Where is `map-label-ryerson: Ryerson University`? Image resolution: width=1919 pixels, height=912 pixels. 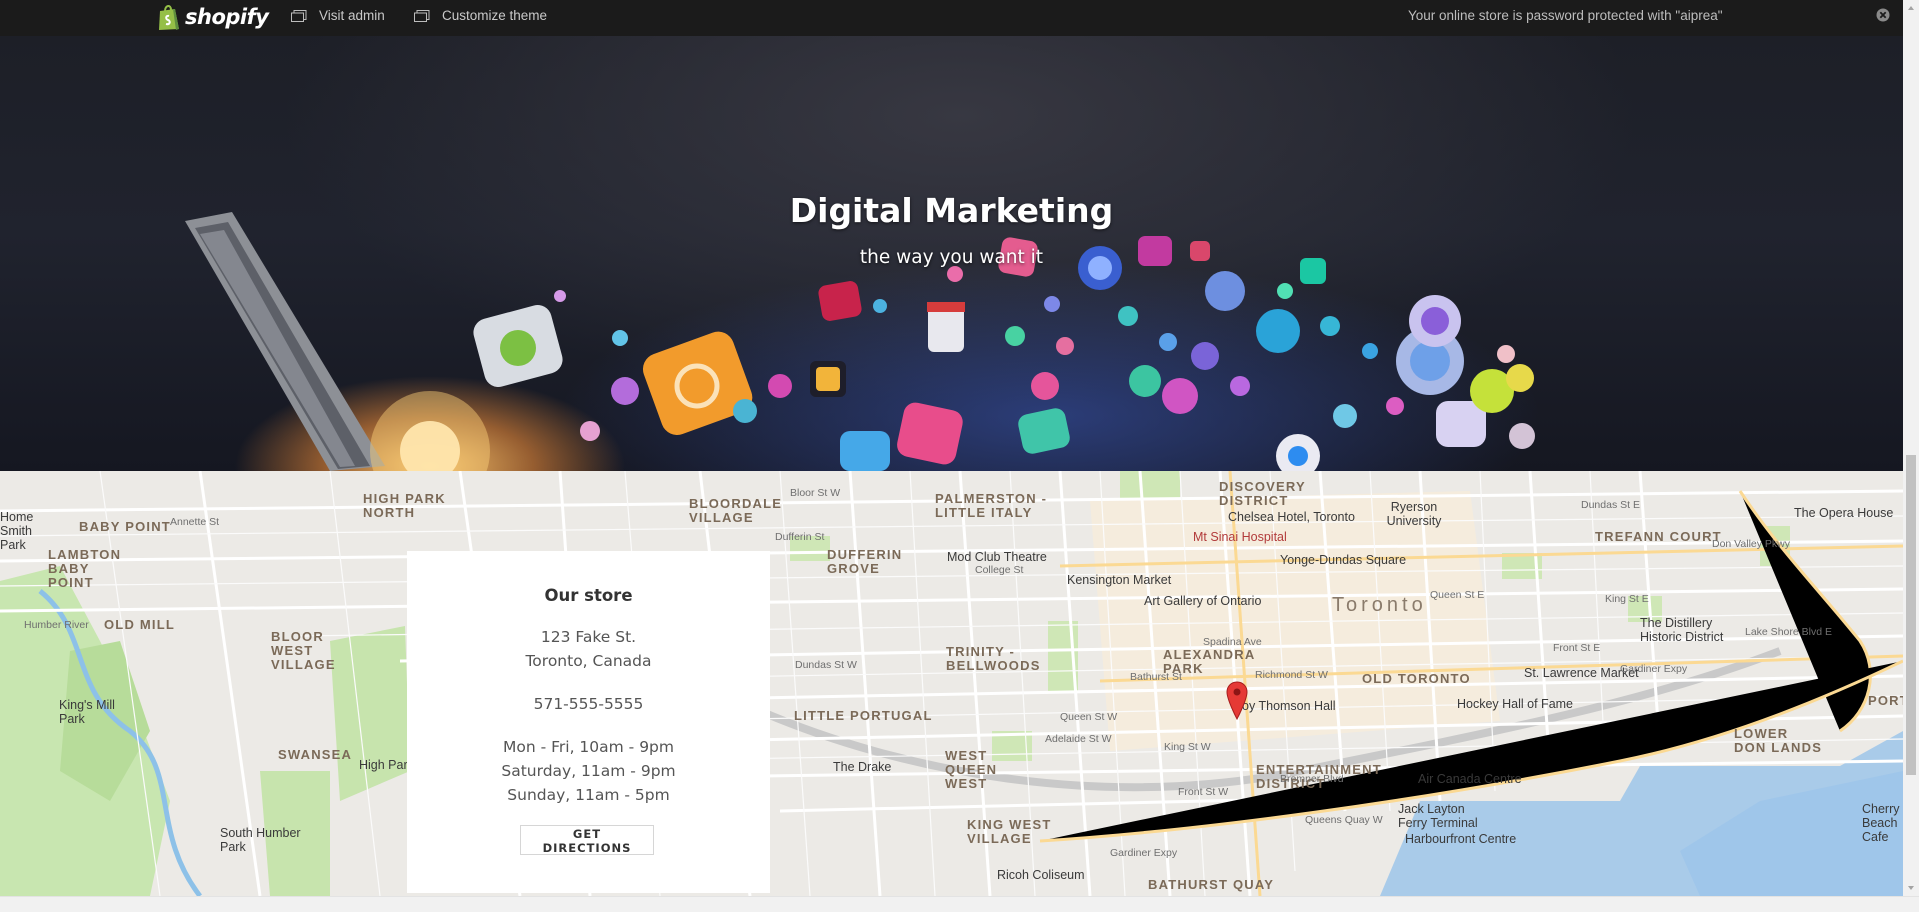
map-label-ryerson: Ryerson University is located at coordinates (1414, 514).